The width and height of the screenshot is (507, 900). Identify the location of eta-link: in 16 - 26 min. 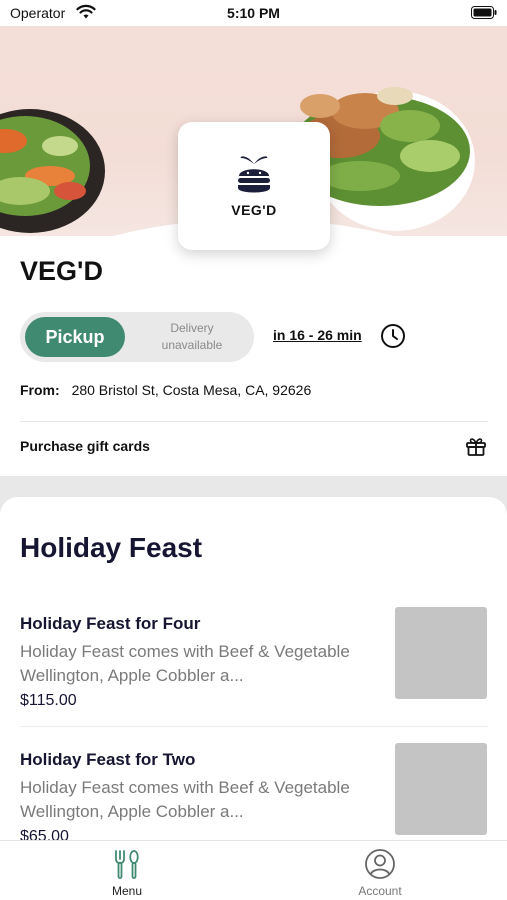
(317, 335).